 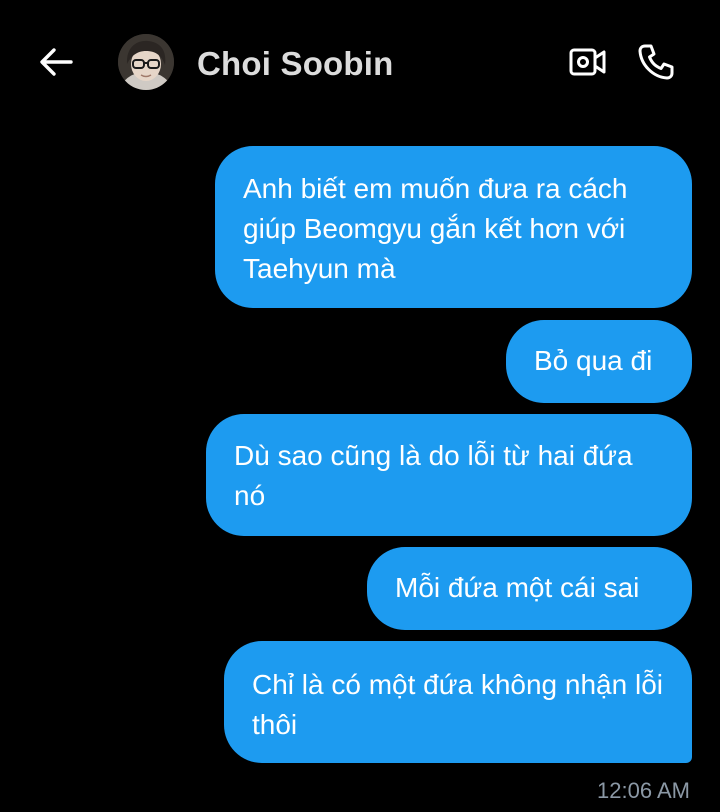 I want to click on avatar, so click(x=146, y=62).